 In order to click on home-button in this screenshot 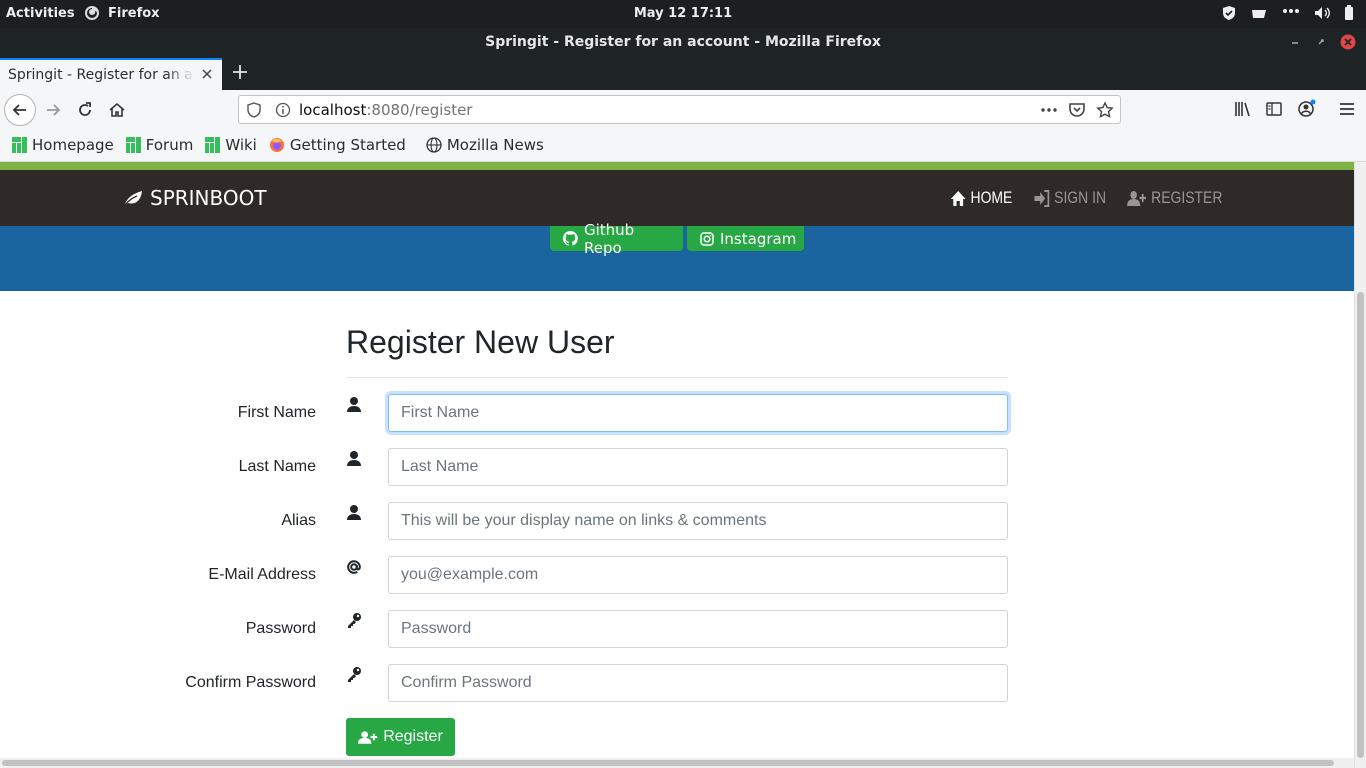, I will do `click(117, 110)`.